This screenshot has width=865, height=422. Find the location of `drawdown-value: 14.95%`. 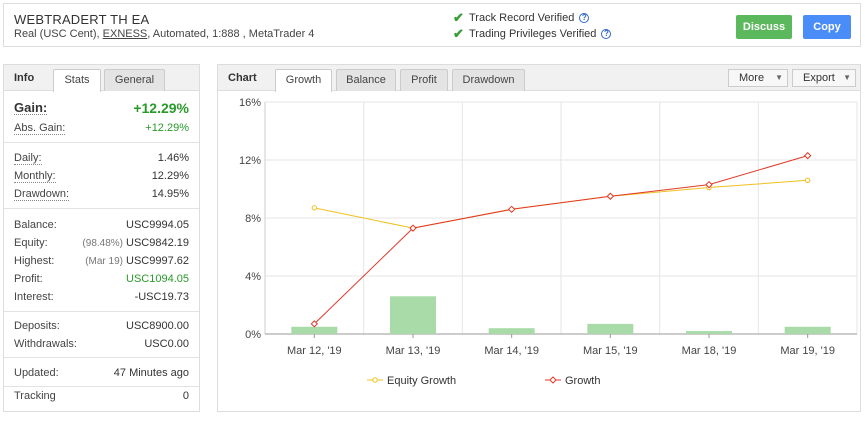

drawdown-value: 14.95% is located at coordinates (170, 194).